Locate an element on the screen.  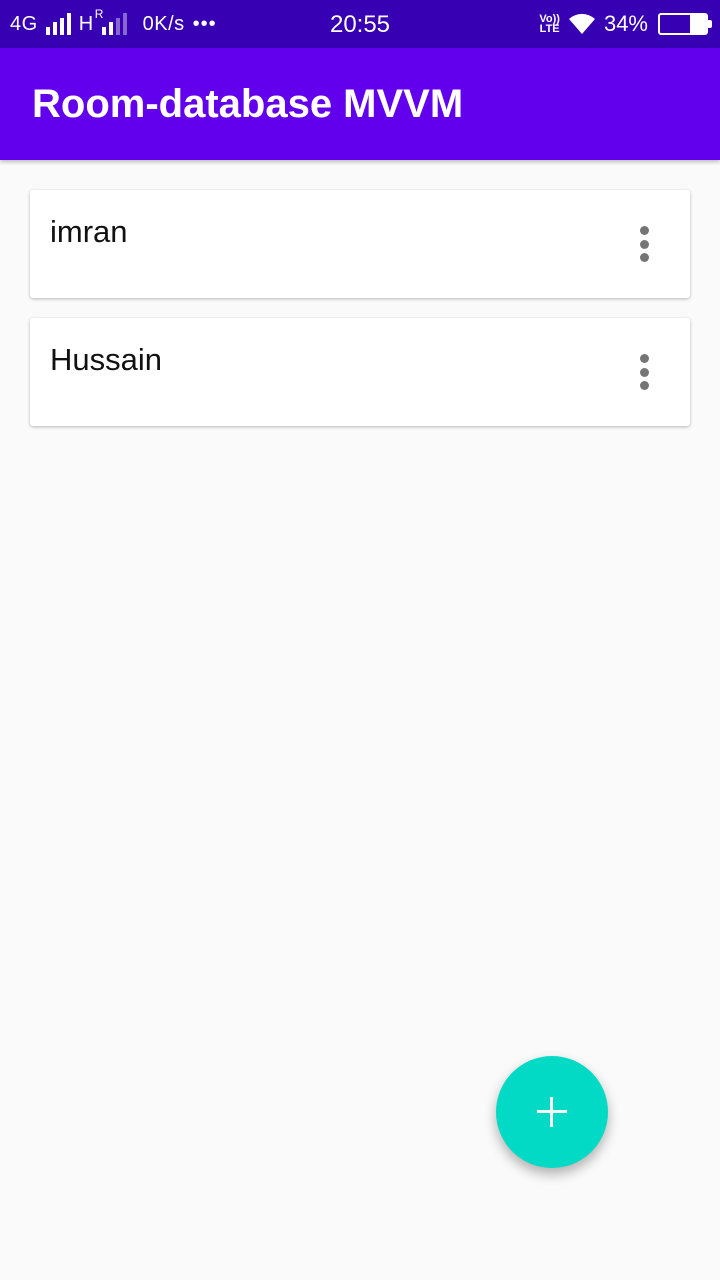
status-bar: 4G HR 0K/s ••• Vo)) LTE 34% 20:55 is located at coordinates (360, 24).